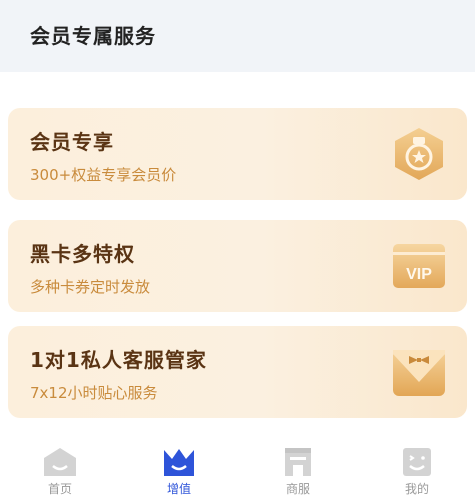  Describe the element at coordinates (103, 175) in the screenshot. I see `card-subtitle: 300+权益专享会员价` at that location.